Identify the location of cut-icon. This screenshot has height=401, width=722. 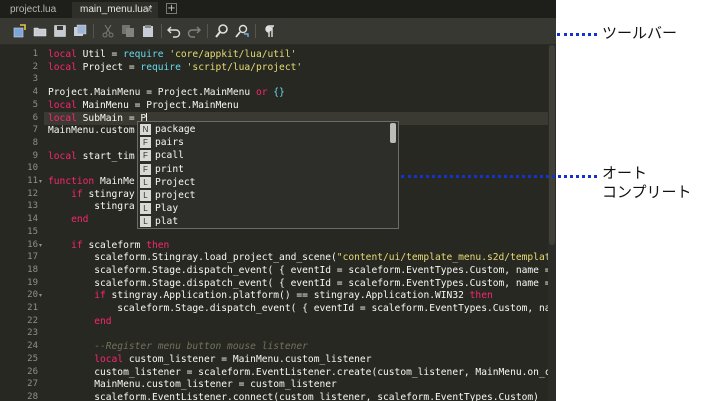
(108, 31).